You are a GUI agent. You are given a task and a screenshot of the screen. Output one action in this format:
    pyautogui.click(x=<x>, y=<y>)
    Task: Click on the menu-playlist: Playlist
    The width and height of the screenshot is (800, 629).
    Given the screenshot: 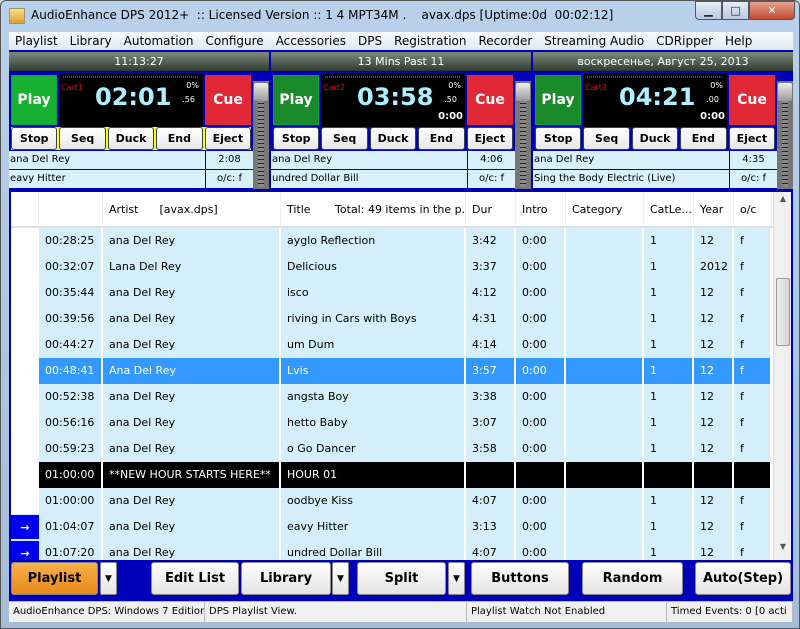 What is the action you would take?
    pyautogui.click(x=36, y=41)
    